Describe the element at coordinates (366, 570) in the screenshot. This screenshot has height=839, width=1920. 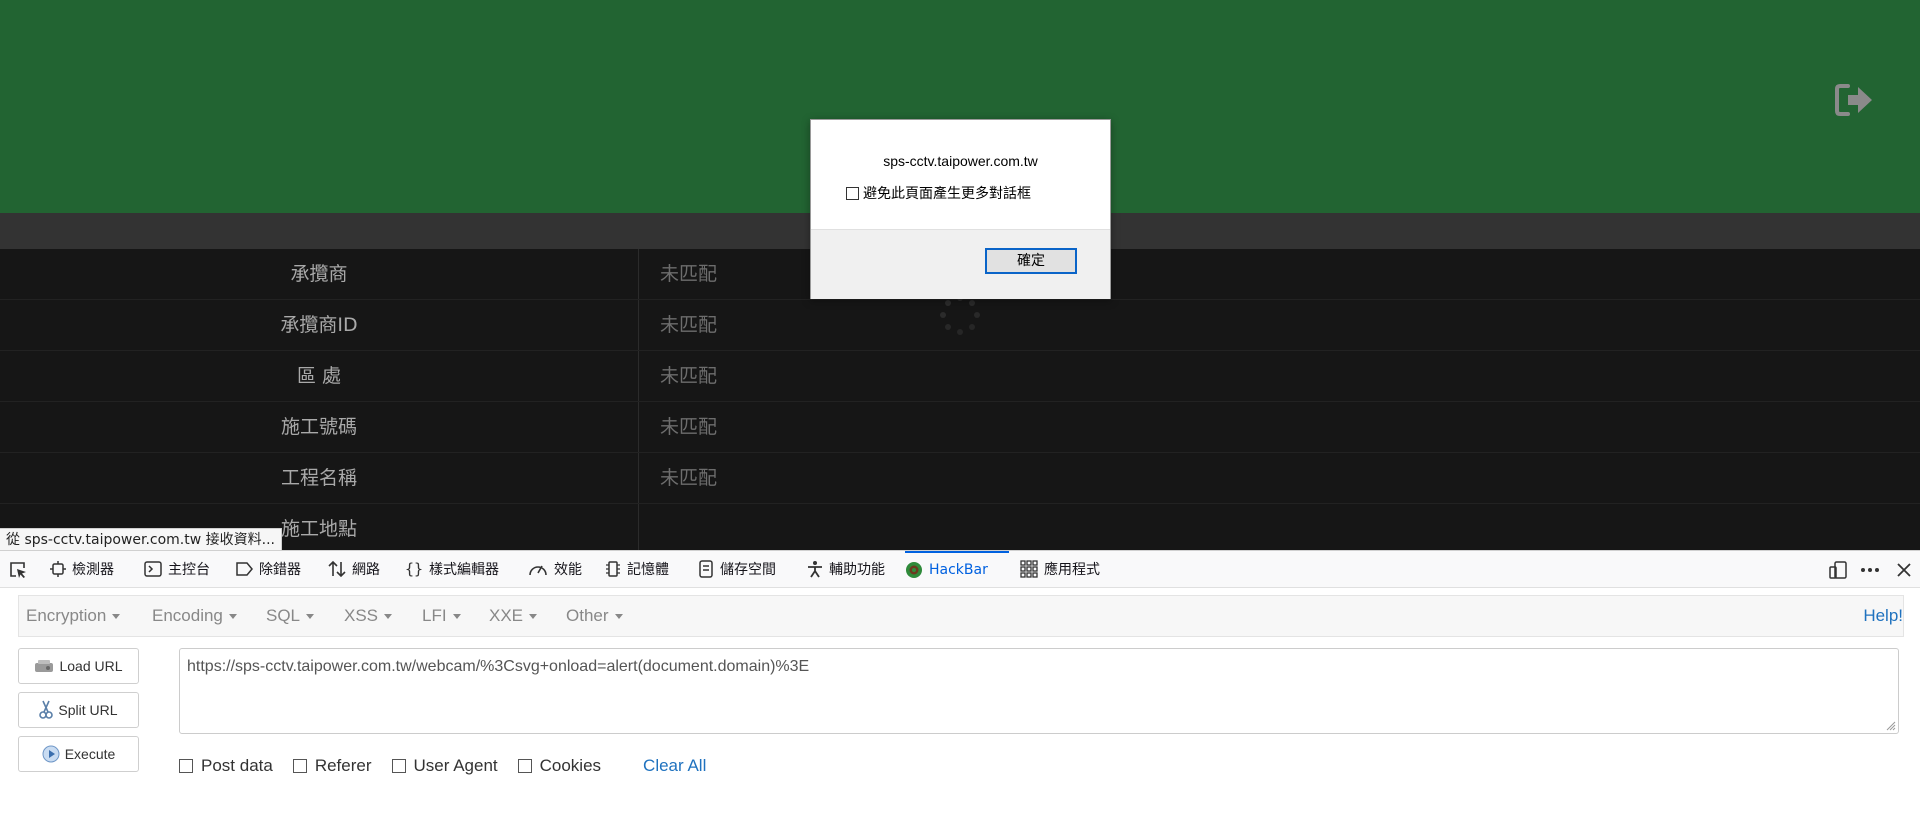
I see `tab-label: 網路` at that location.